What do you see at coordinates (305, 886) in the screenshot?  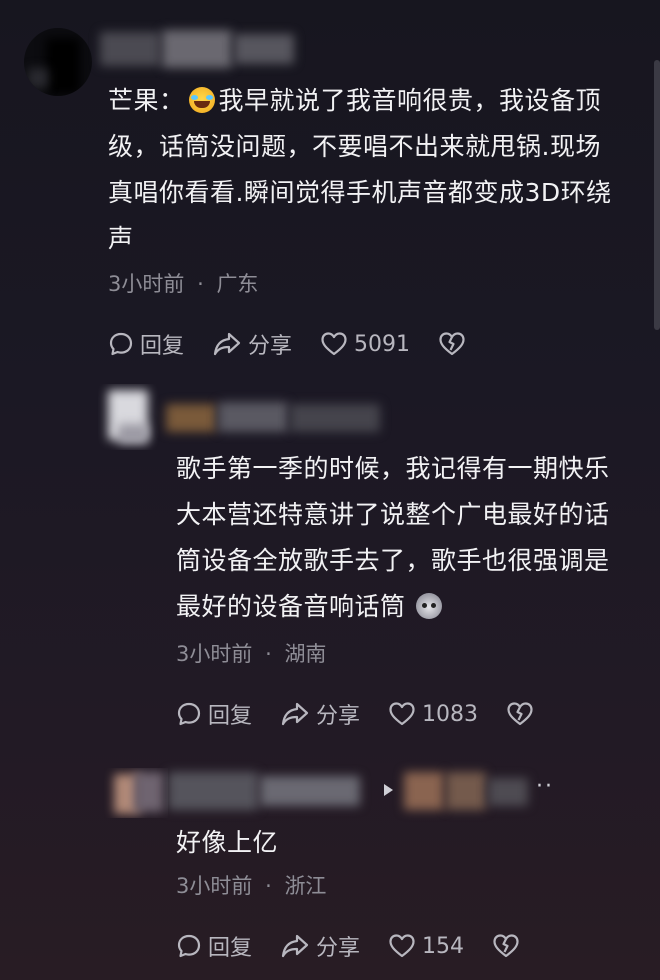 I see `comment-location: 浙江` at bounding box center [305, 886].